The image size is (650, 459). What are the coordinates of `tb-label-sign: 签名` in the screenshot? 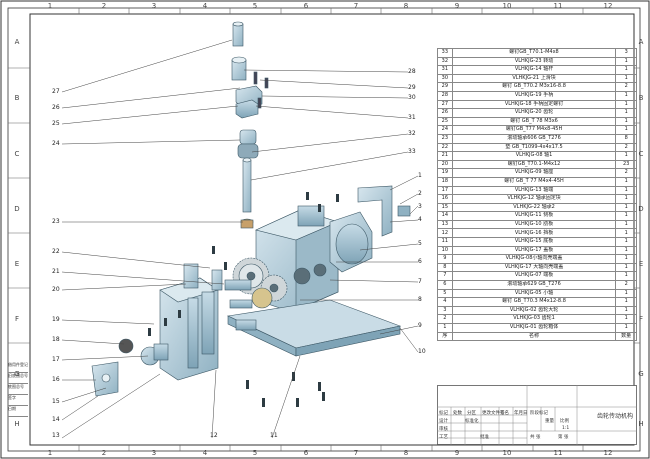 It's located at (504, 413).